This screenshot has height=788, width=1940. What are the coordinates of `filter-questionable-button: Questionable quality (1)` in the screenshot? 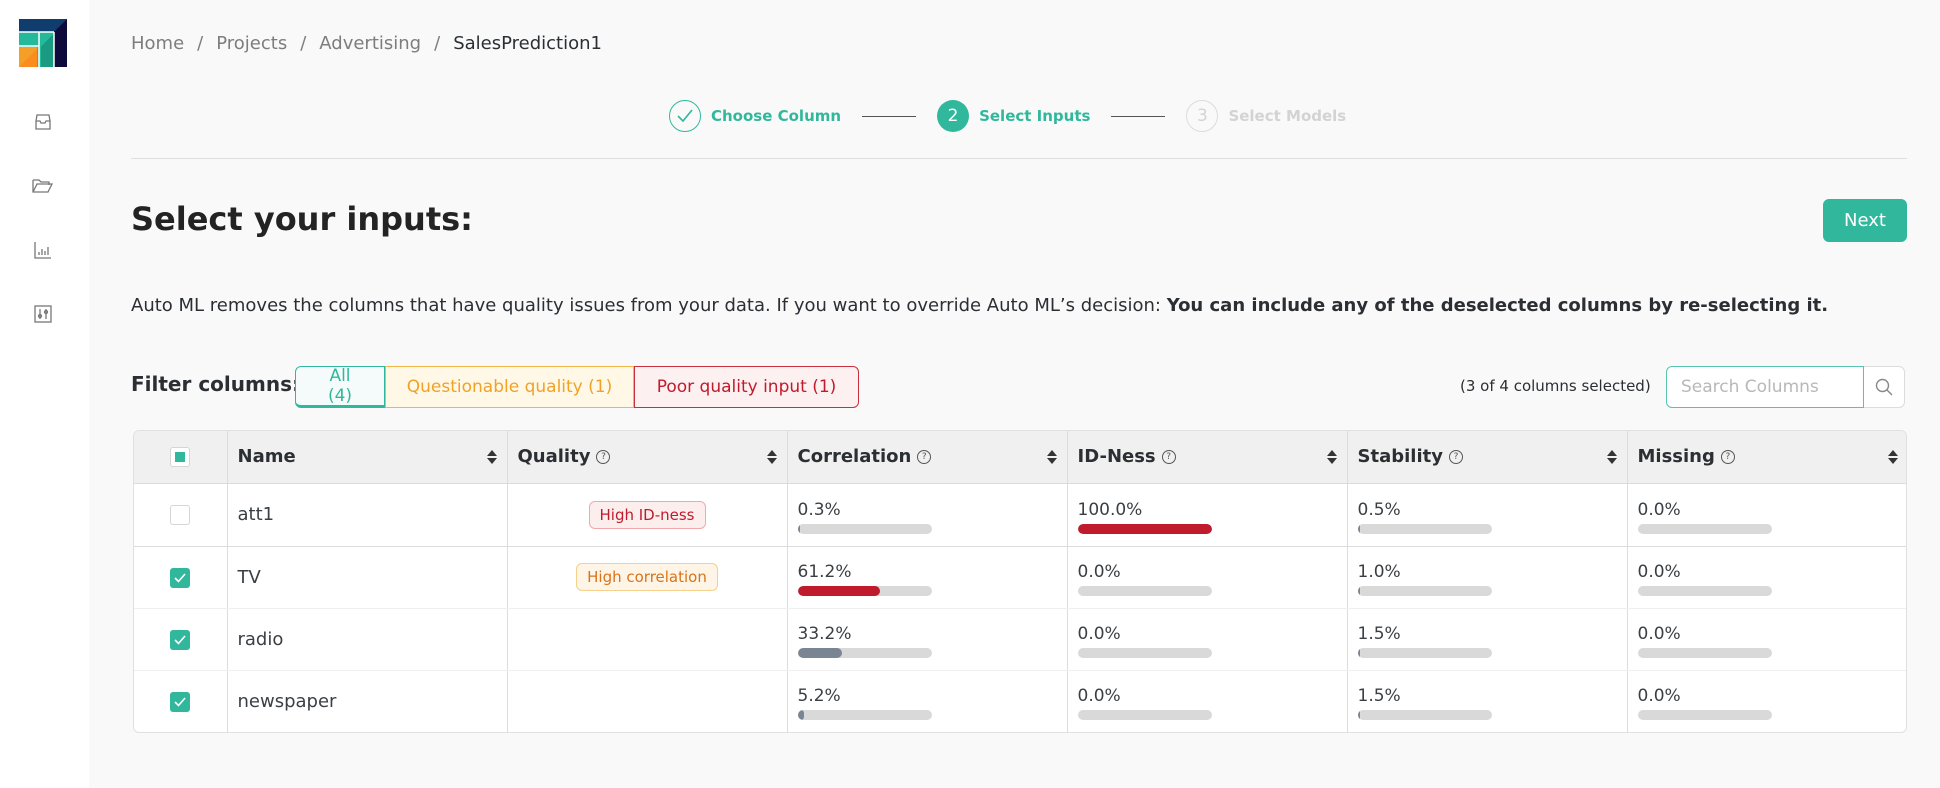 It's located at (509, 387).